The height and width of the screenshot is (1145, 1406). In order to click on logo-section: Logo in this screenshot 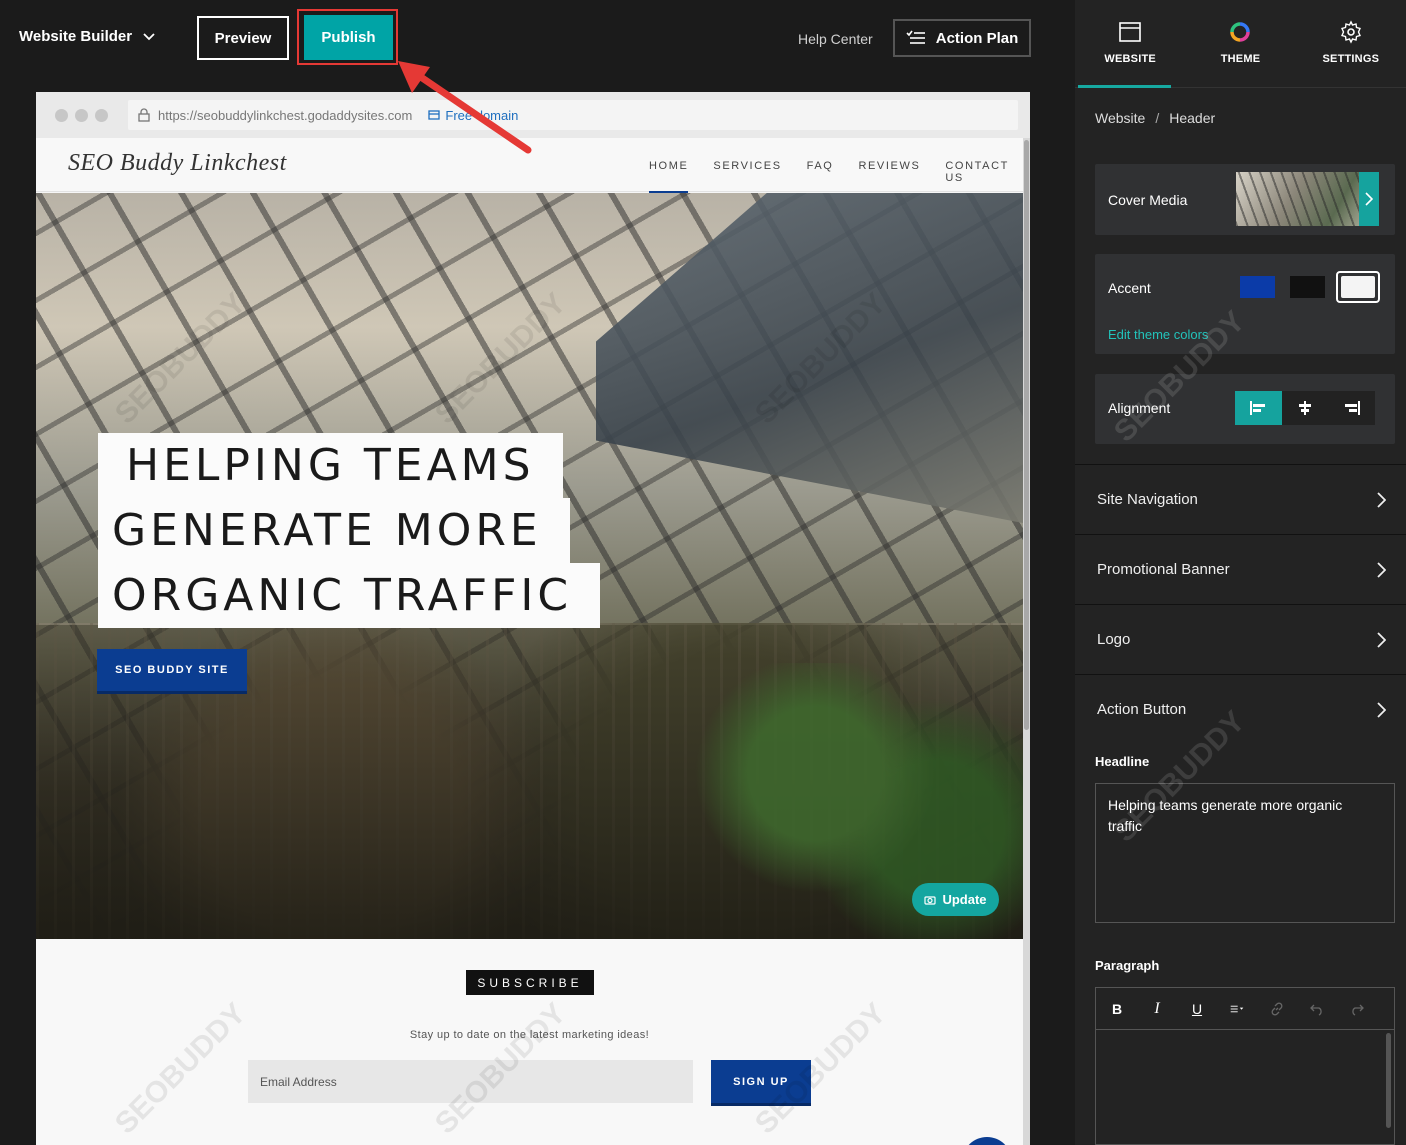, I will do `click(1240, 639)`.